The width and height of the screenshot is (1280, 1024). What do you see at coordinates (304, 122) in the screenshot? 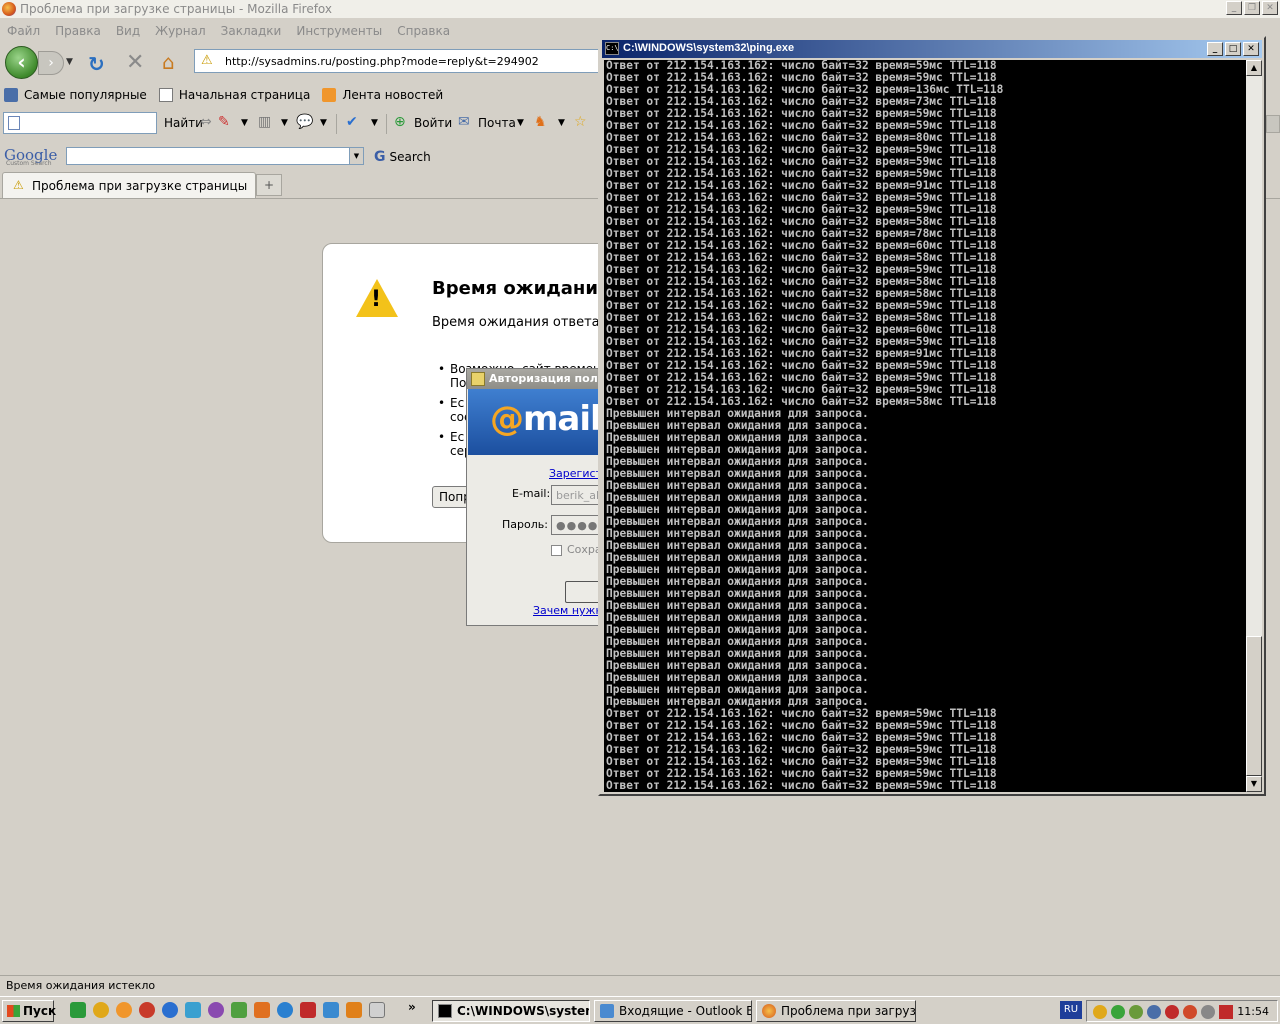
I see `chat-icon: 💬` at bounding box center [304, 122].